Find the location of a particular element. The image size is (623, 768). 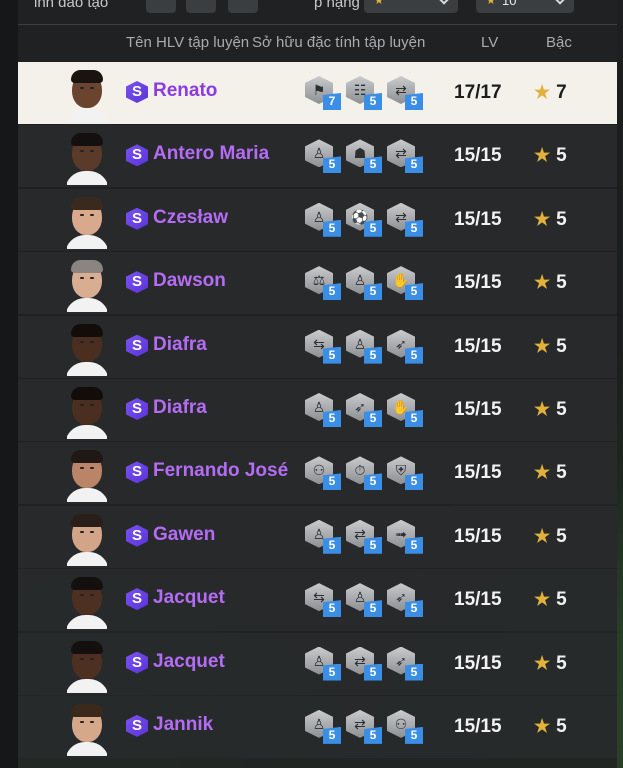

coach-row: S Gawen ♙ 5 ⇄ 5 ➟ 5 15/15 ★ 5 is located at coordinates (317, 536).